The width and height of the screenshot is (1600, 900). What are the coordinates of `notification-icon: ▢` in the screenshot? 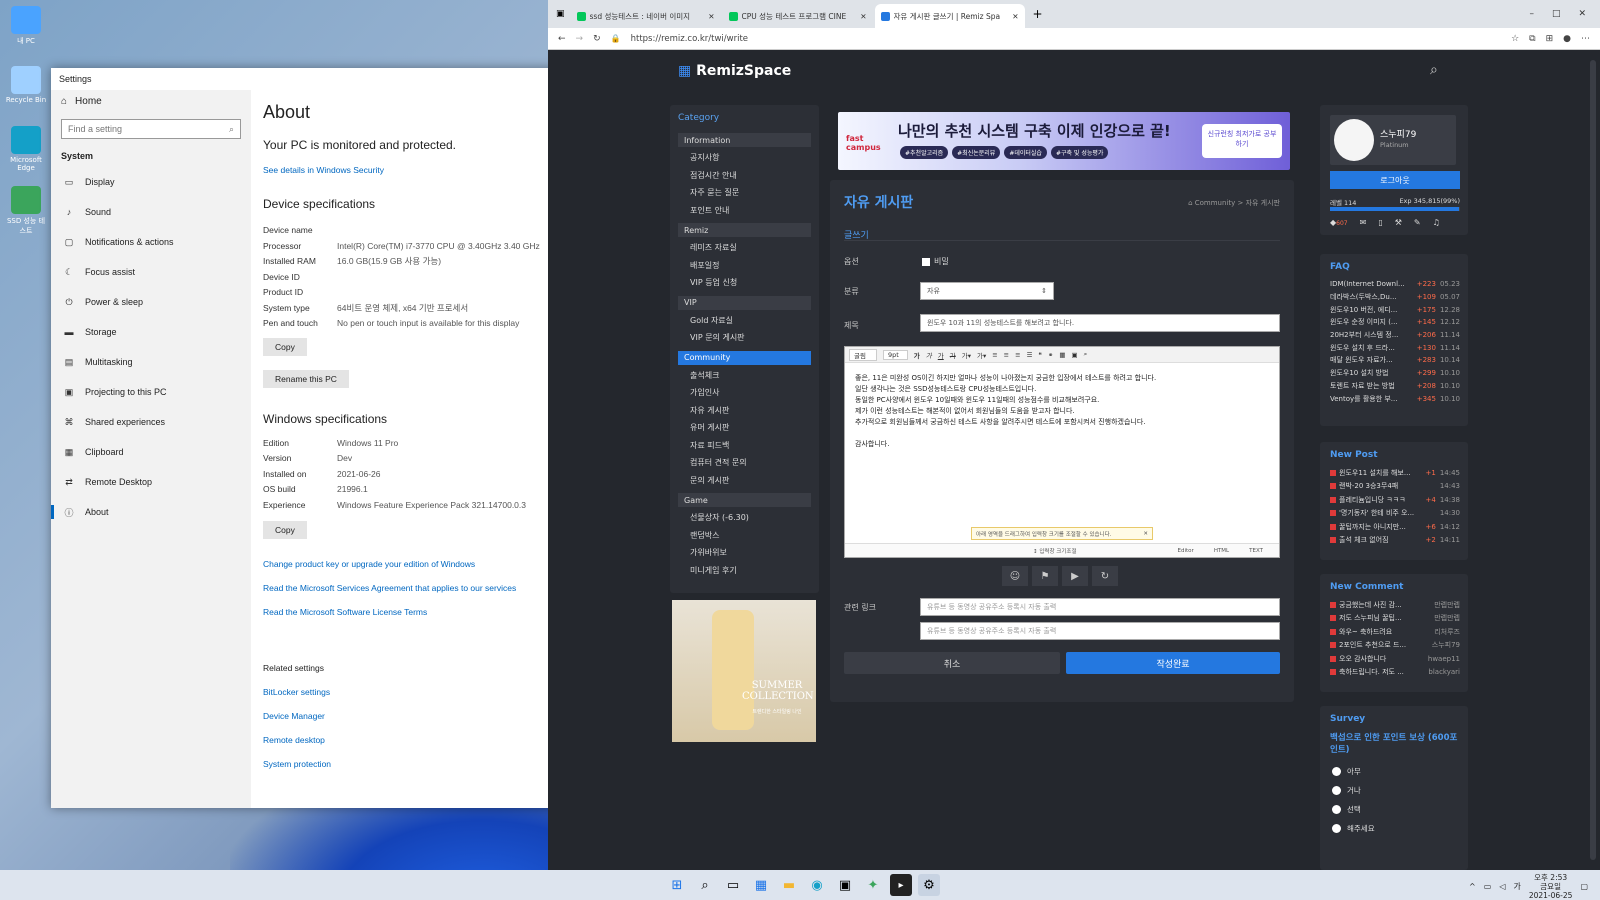 It's located at (1584, 886).